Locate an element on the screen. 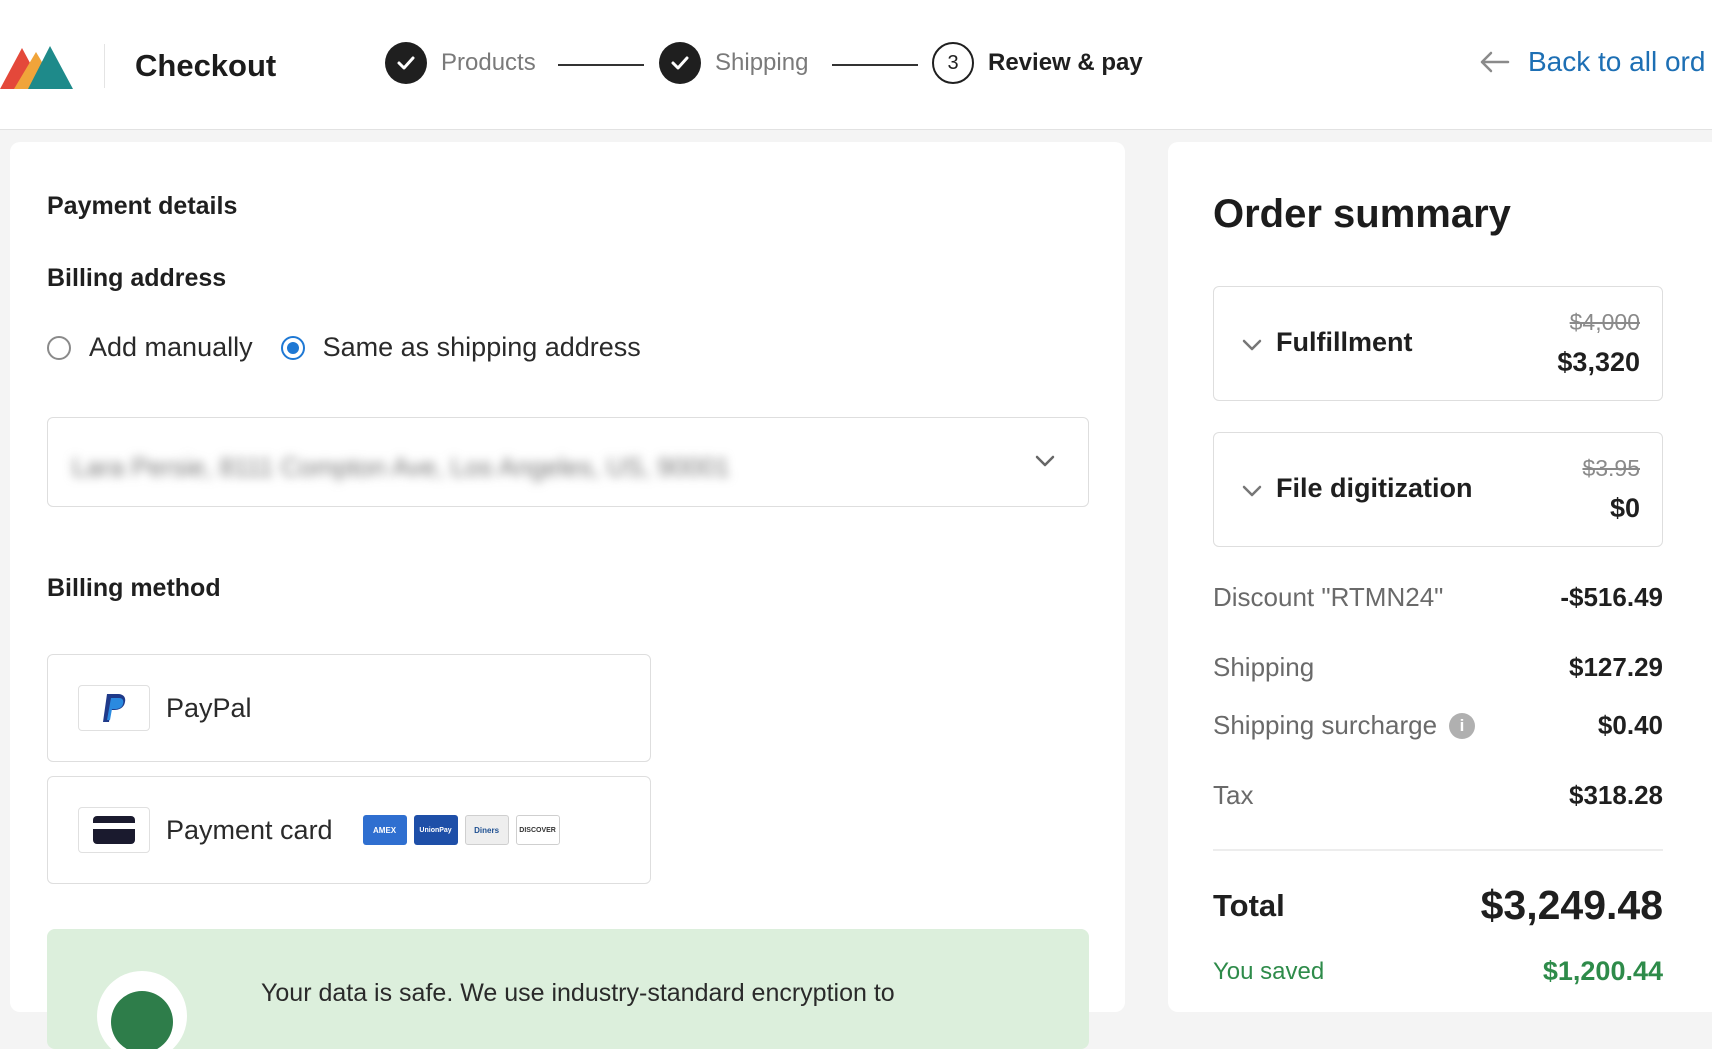 Image resolution: width=1712 pixels, height=1049 pixels. fulfillment-price: $3,320 is located at coordinates (1598, 362).